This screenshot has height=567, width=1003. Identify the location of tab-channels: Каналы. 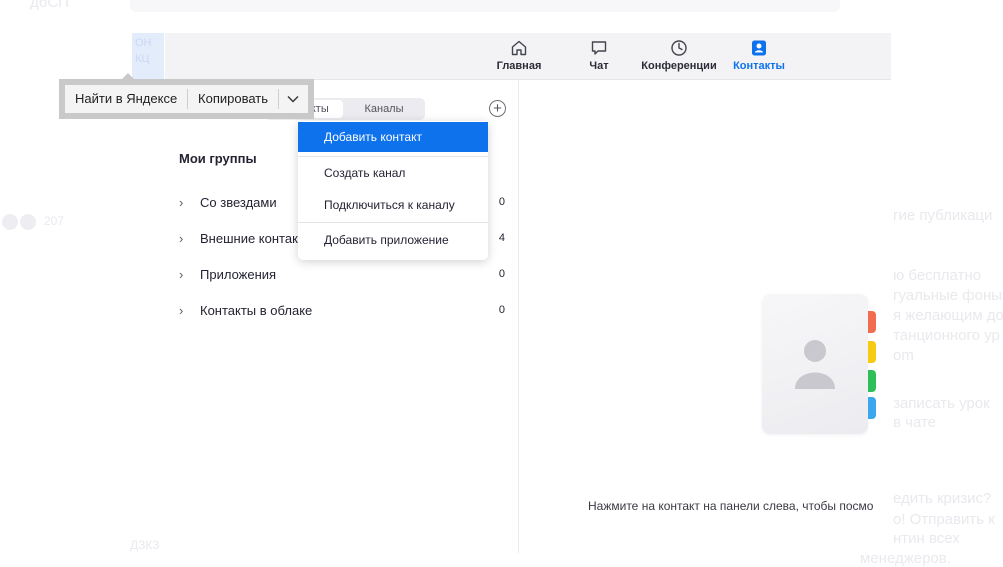
(384, 109).